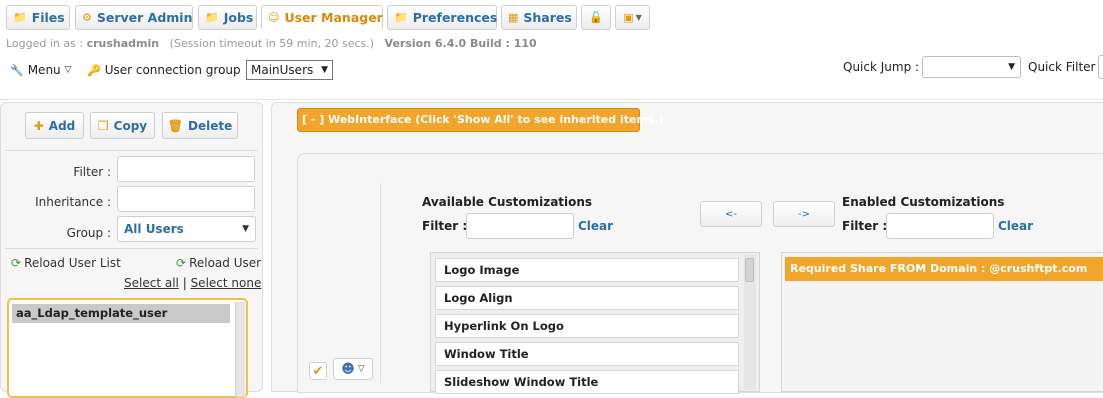 The width and height of the screenshot is (1103, 398). I want to click on tab-jobs: 📁 Jobs, so click(227, 17).